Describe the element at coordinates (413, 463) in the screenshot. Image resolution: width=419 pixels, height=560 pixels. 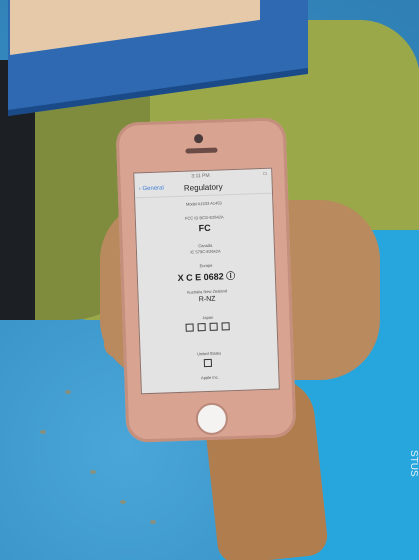
I see `shirt-print: STUS` at that location.